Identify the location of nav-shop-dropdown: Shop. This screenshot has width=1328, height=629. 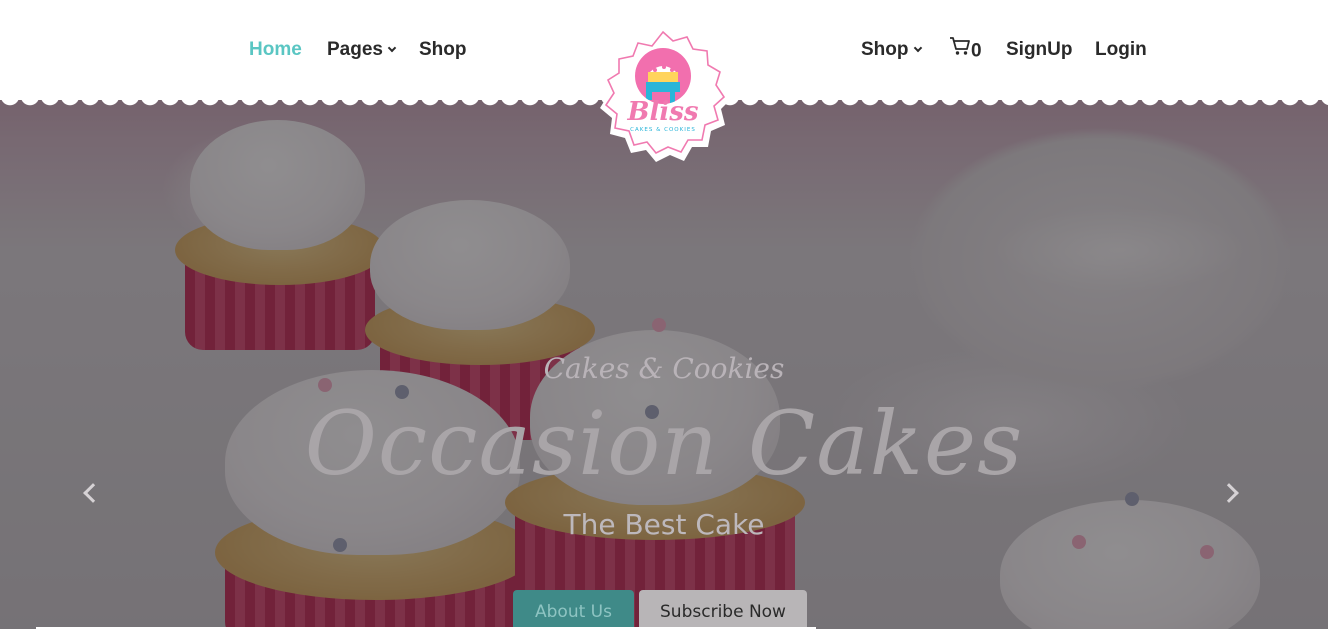
(891, 50).